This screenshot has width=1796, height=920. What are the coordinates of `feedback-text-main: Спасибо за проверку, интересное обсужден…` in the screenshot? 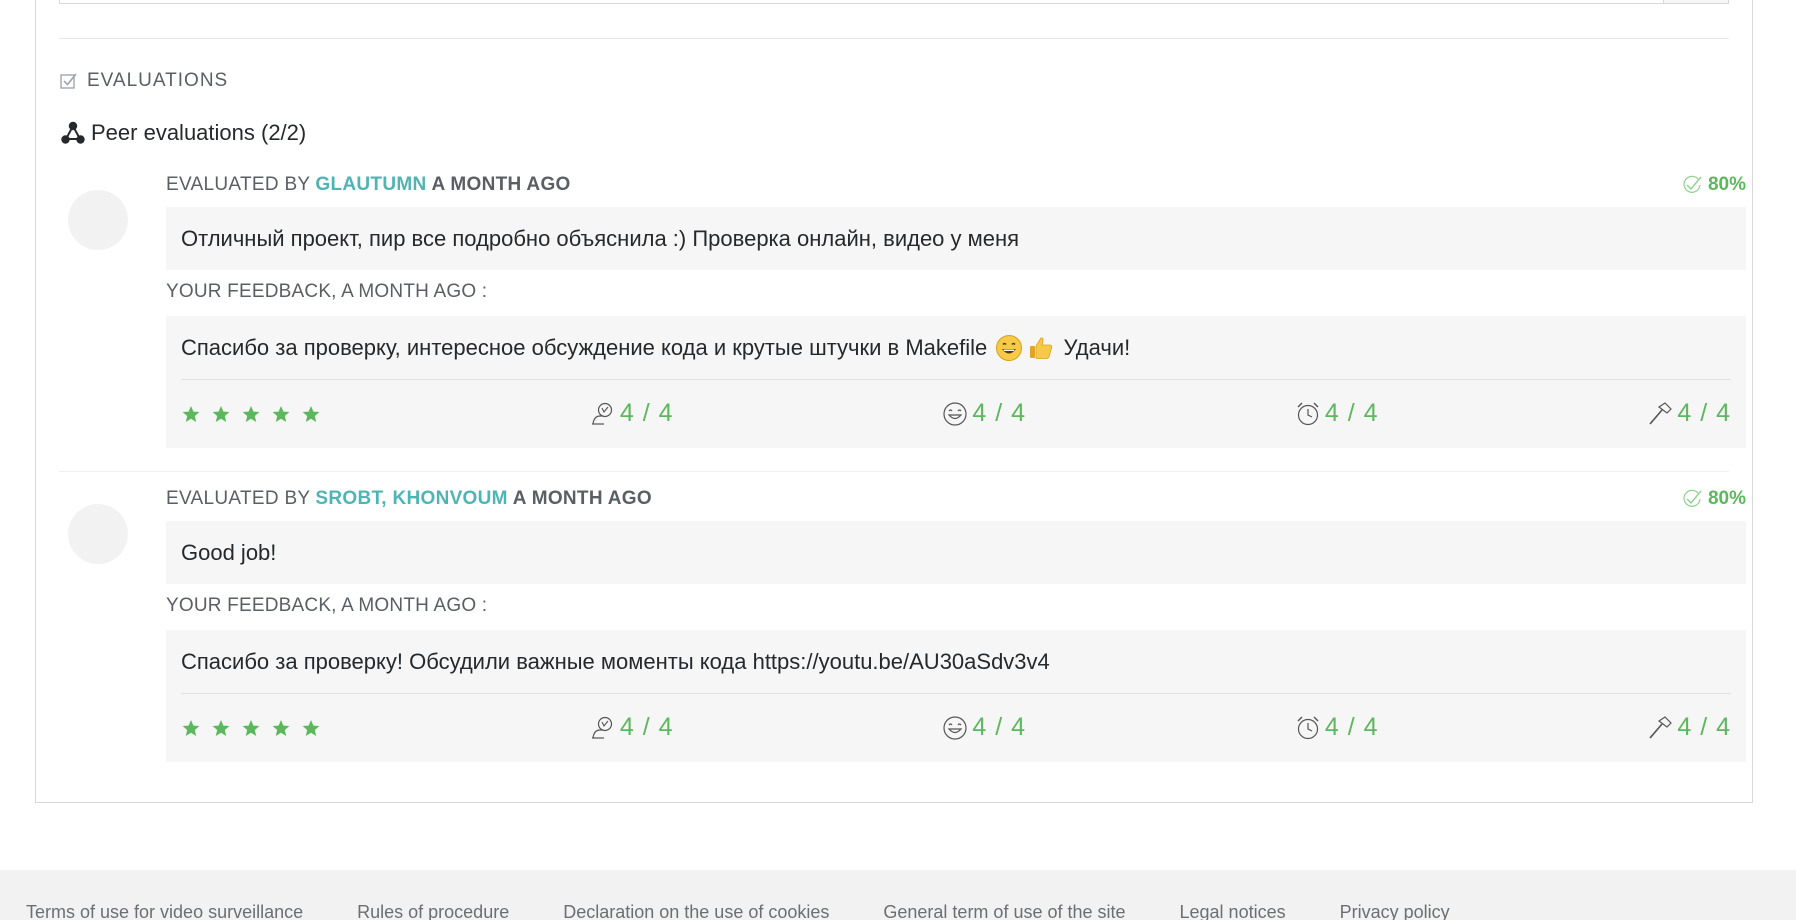 It's located at (584, 347).